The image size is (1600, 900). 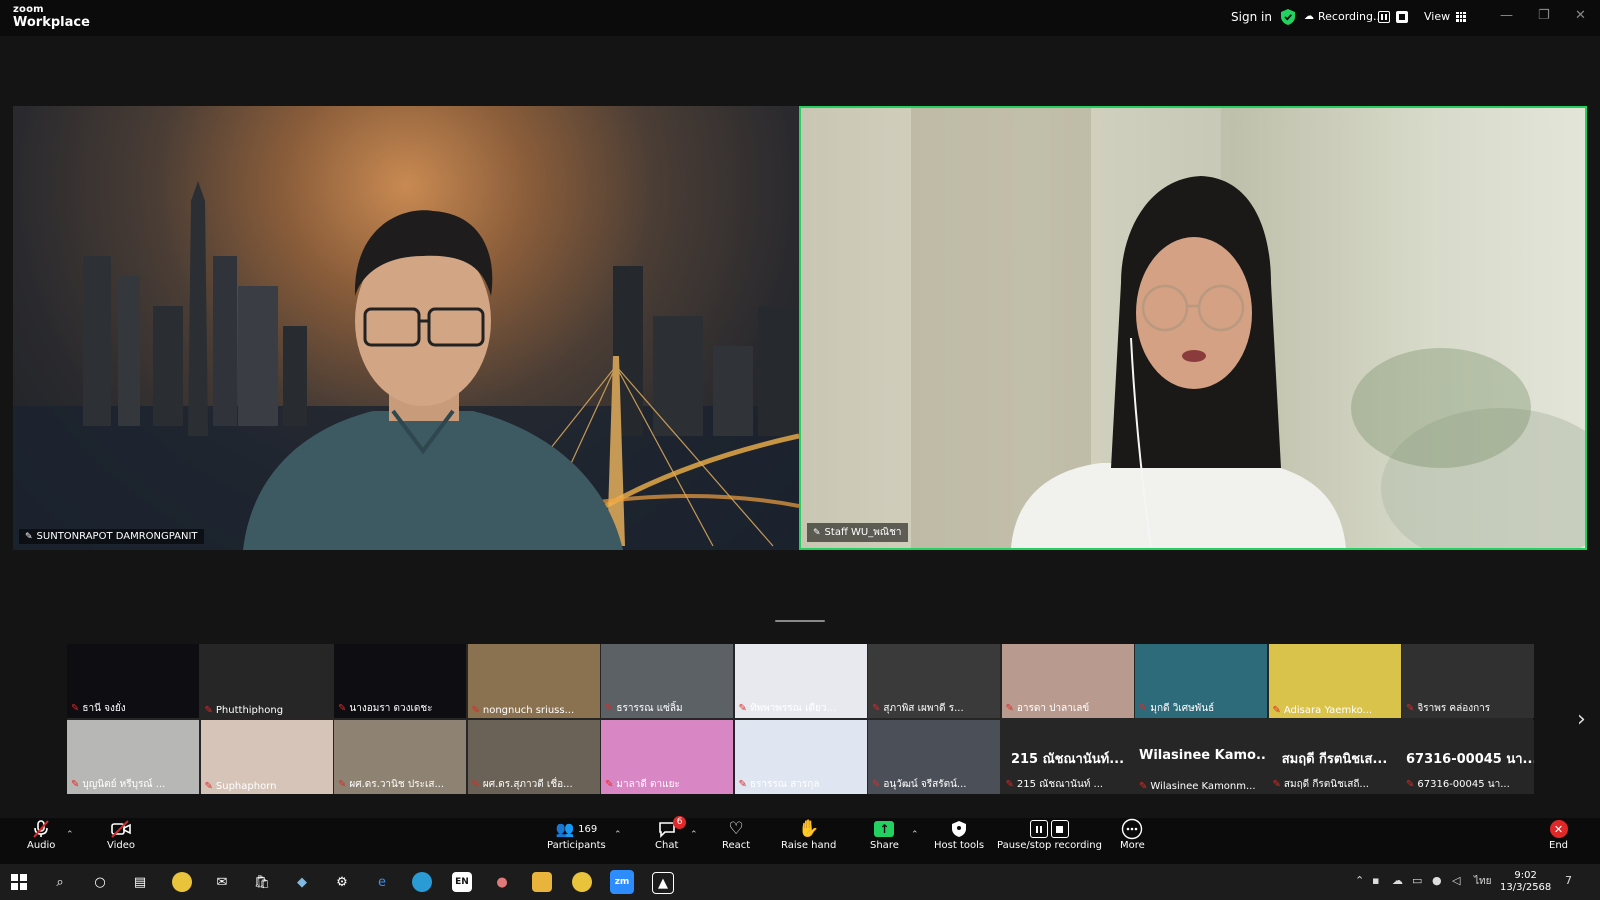 What do you see at coordinates (663, 883) in the screenshot?
I see `photos-icon: ▲` at bounding box center [663, 883].